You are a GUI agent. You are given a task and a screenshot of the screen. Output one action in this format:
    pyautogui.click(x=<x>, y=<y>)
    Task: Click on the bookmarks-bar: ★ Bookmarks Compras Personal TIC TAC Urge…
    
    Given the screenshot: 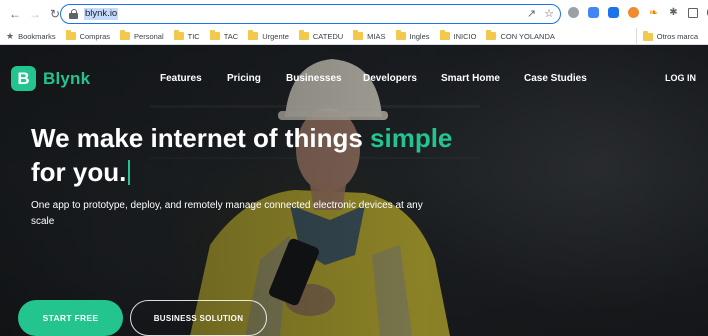 What is the action you would take?
    pyautogui.click(x=354, y=36)
    